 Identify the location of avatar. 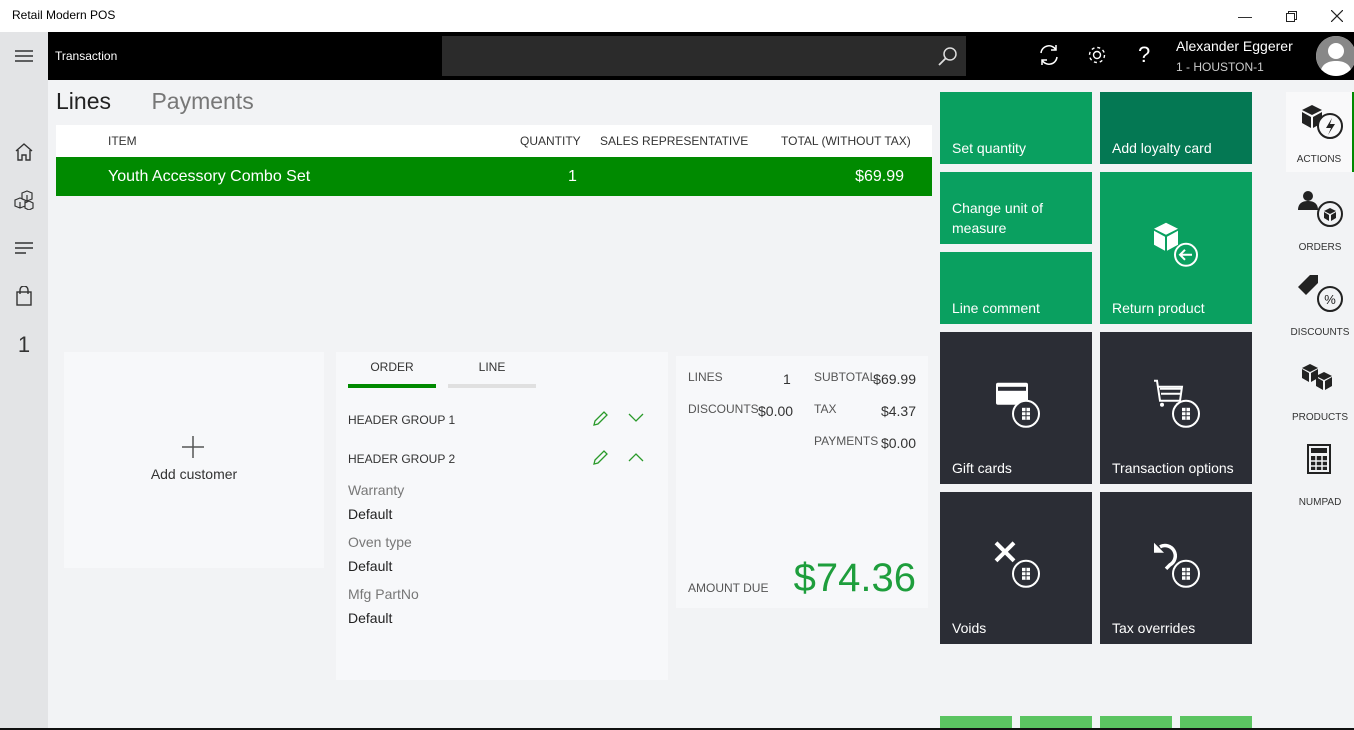
(1335, 56).